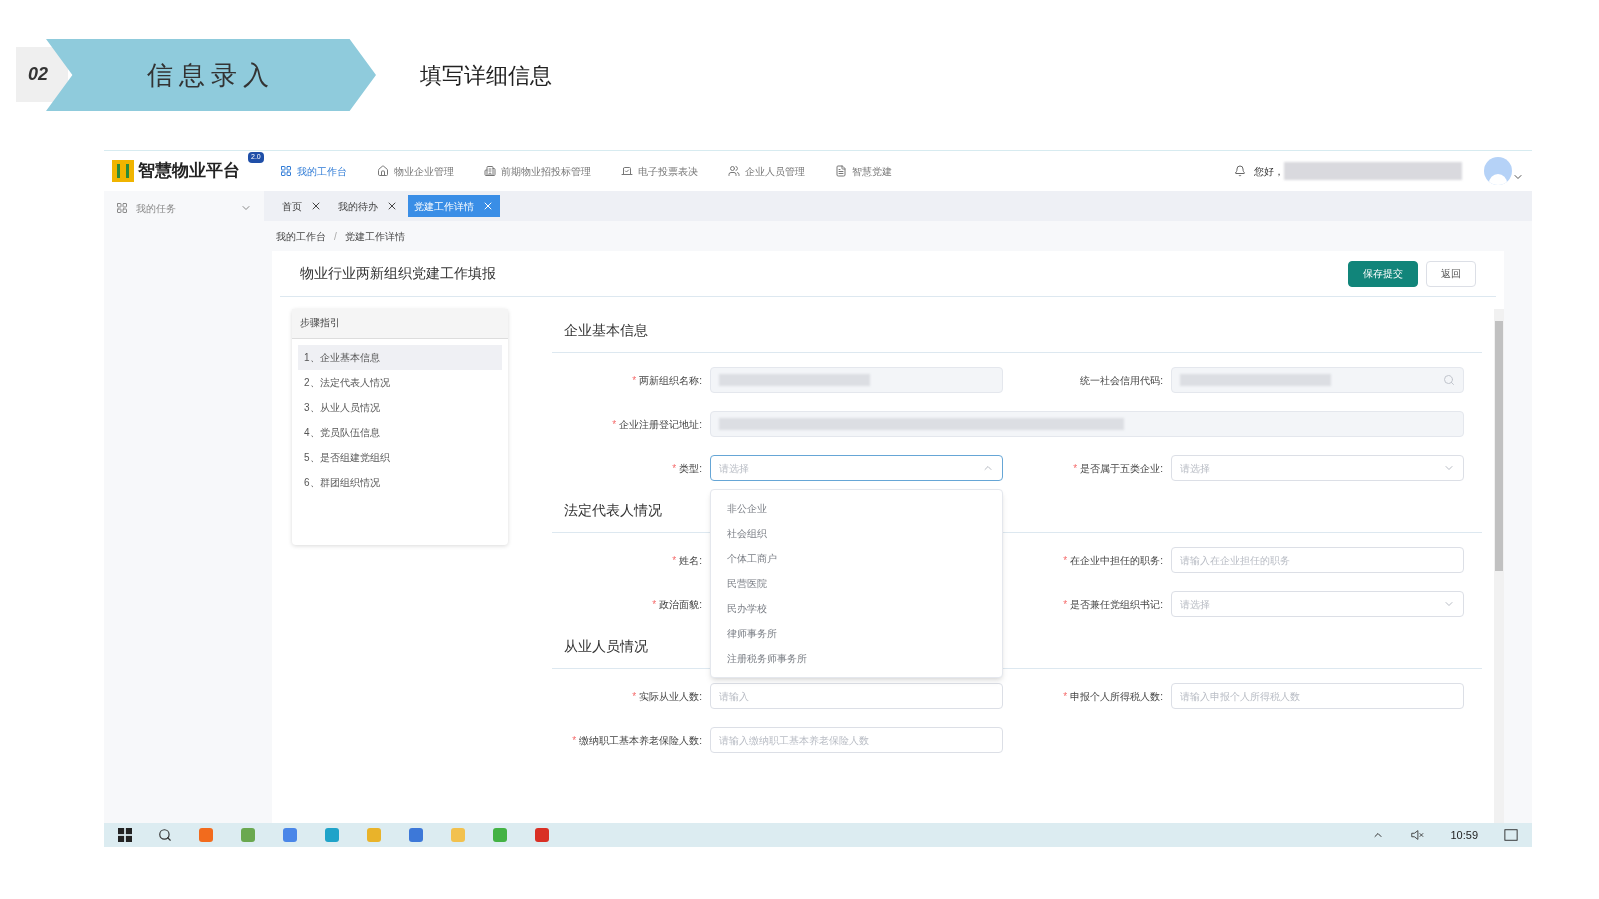 The width and height of the screenshot is (1599, 899). Describe the element at coordinates (400, 457) in the screenshot. I see `step-item: 5、是否组建党组织` at that location.